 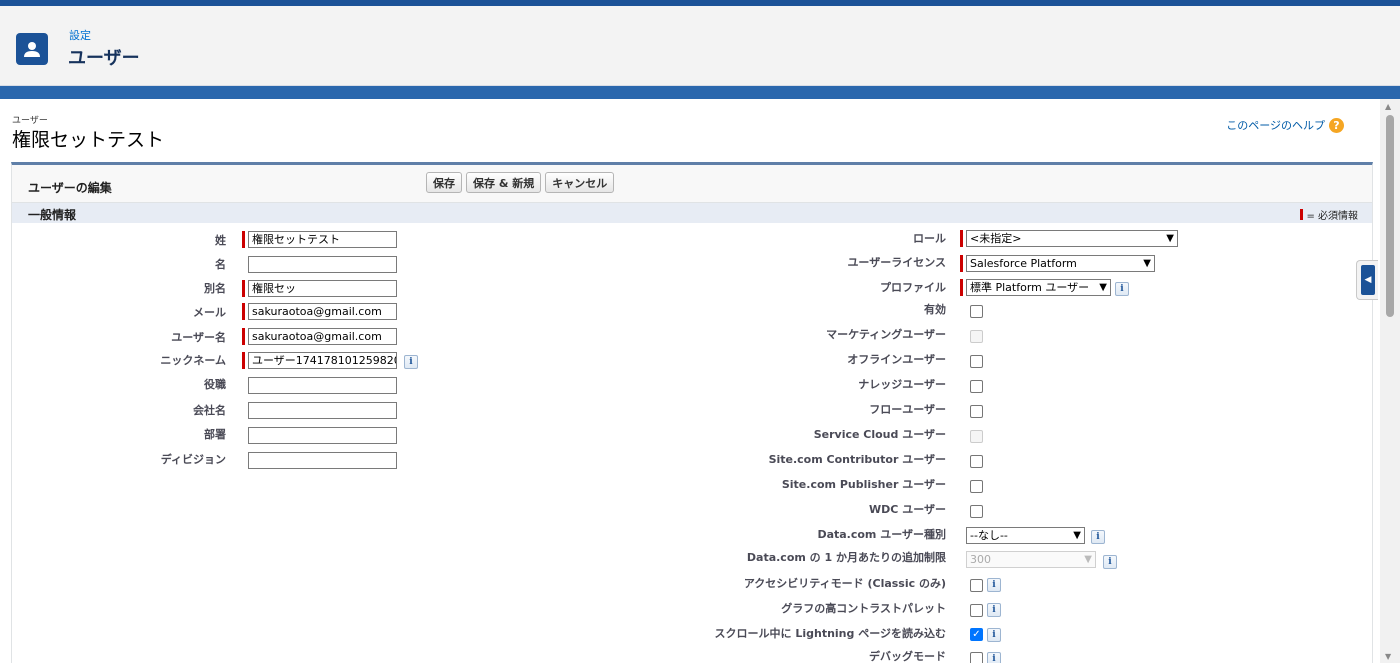 What do you see at coordinates (976, 486) in the screenshot?
I see `site-publisher-checkbox` at bounding box center [976, 486].